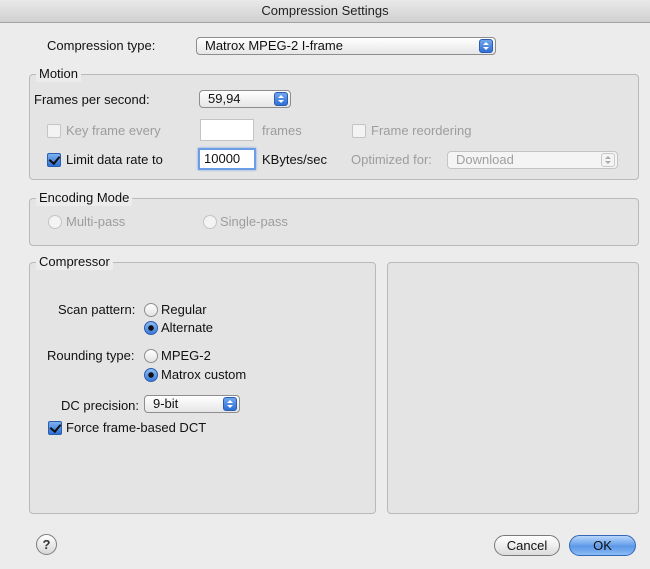 Image resolution: width=650 pixels, height=569 pixels. I want to click on key-frame-checkbox, so click(54, 131).